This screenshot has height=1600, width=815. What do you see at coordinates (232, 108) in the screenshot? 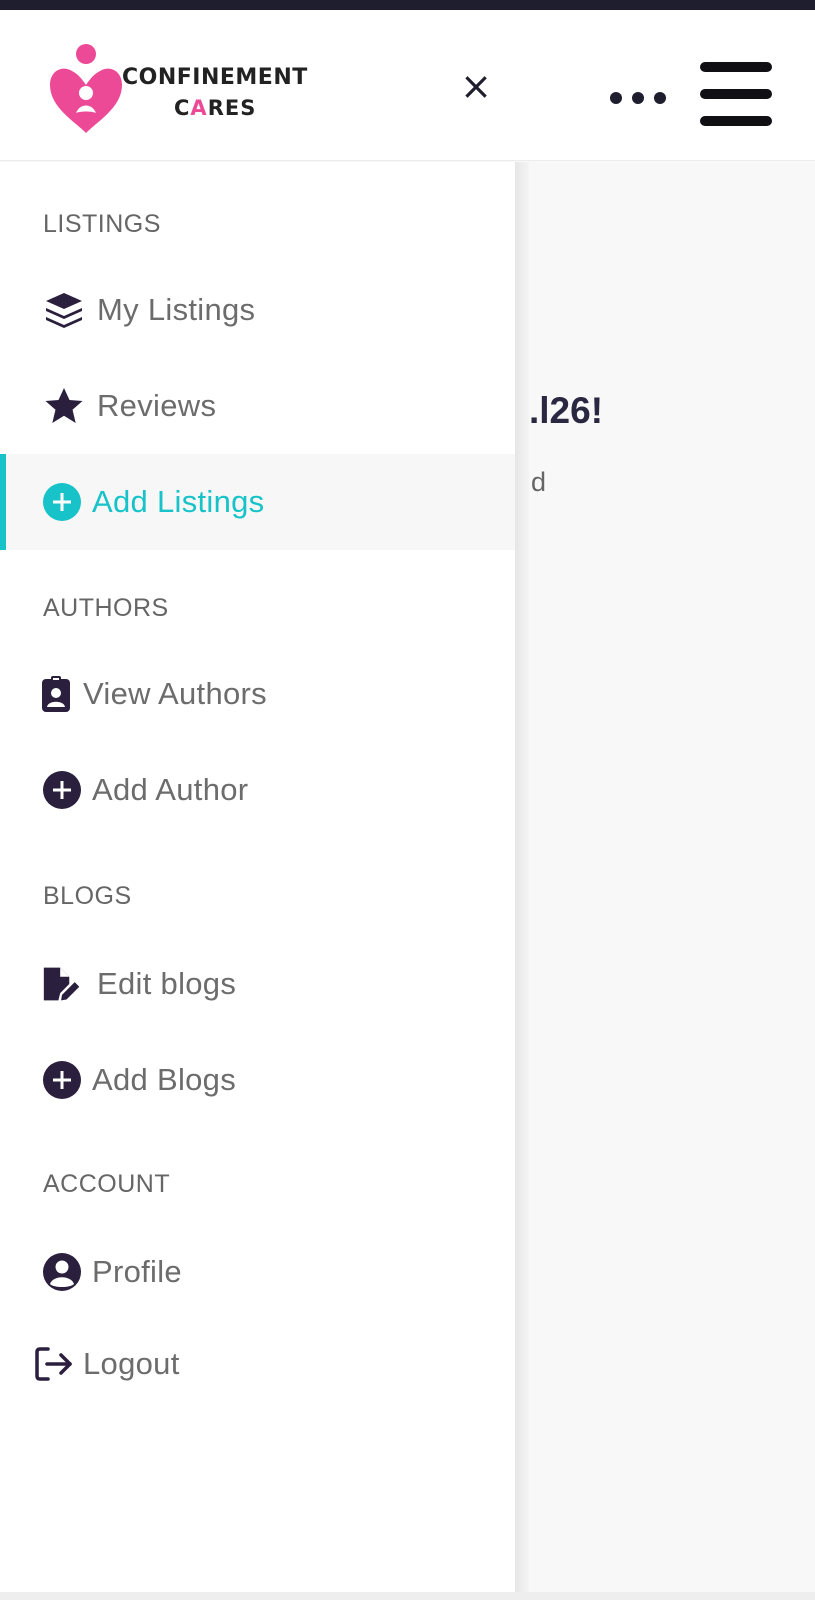
I see `brand-letters-res: RES` at bounding box center [232, 108].